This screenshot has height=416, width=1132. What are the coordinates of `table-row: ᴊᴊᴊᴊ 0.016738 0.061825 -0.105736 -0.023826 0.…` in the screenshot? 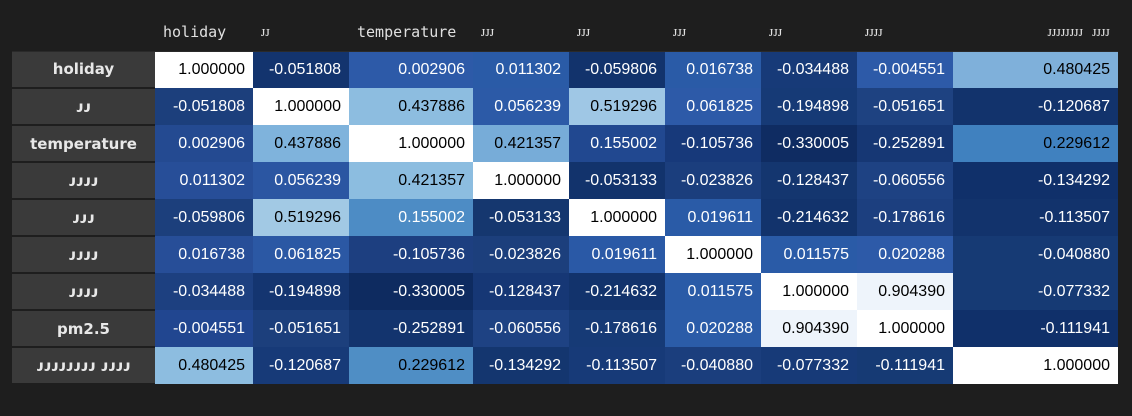 It's located at (565, 255).